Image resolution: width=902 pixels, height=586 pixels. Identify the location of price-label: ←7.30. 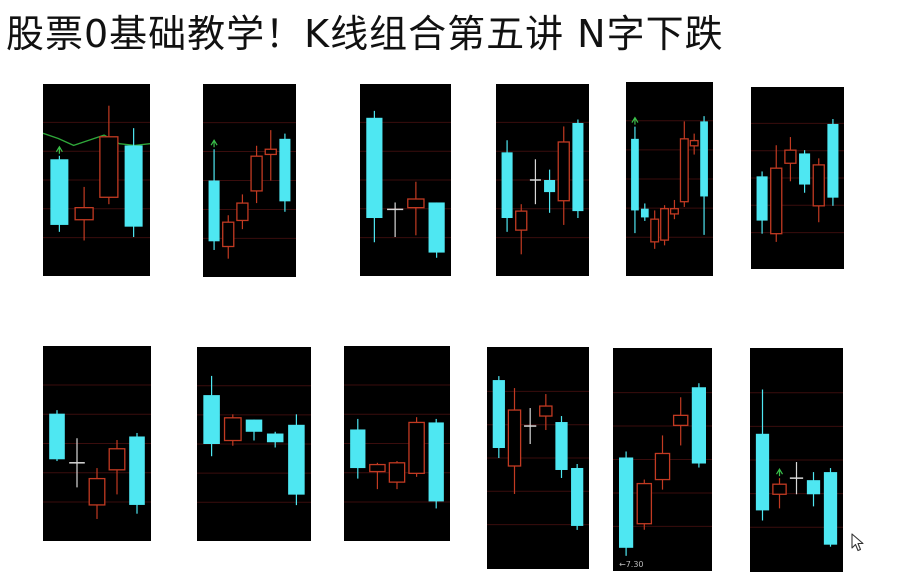
(631, 564).